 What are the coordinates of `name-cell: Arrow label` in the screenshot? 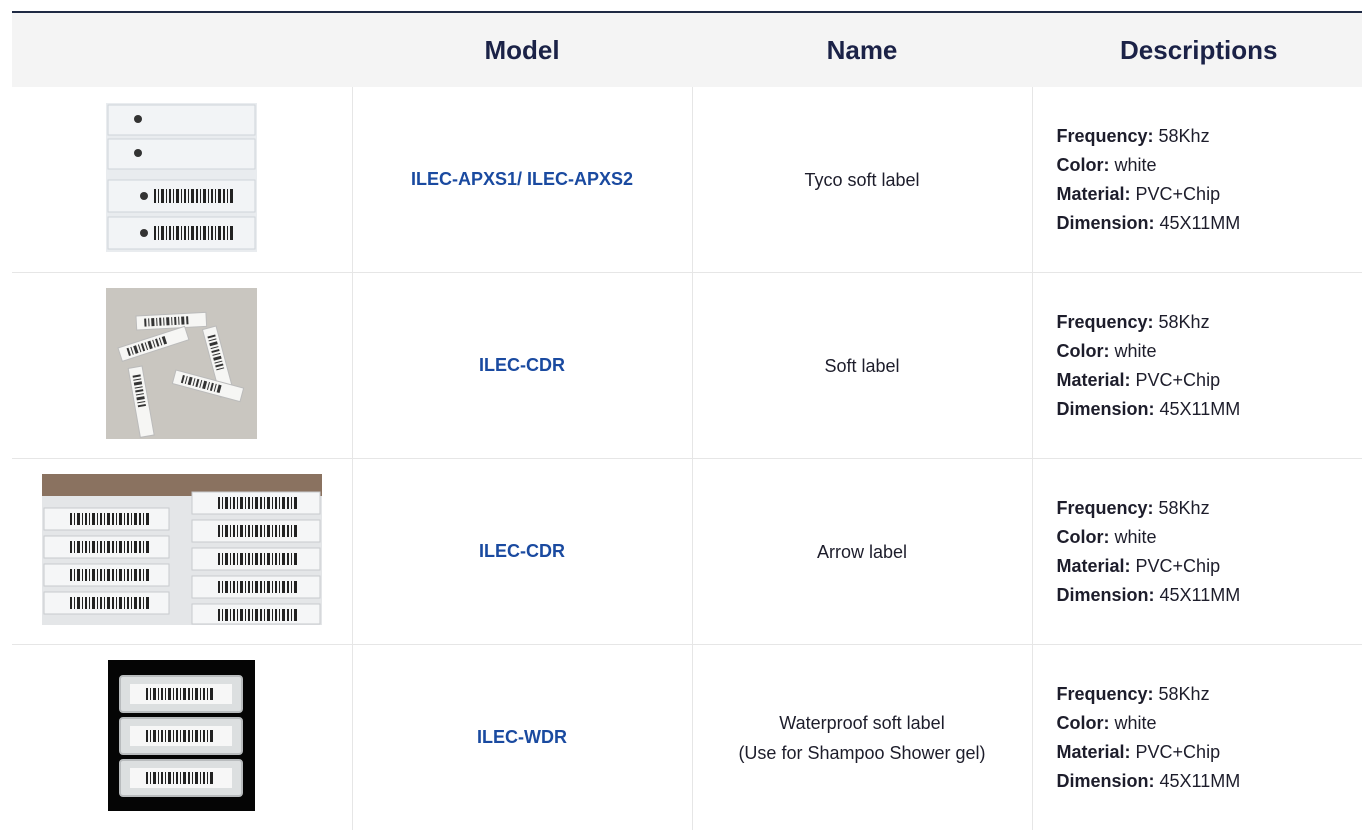 It's located at (862, 552).